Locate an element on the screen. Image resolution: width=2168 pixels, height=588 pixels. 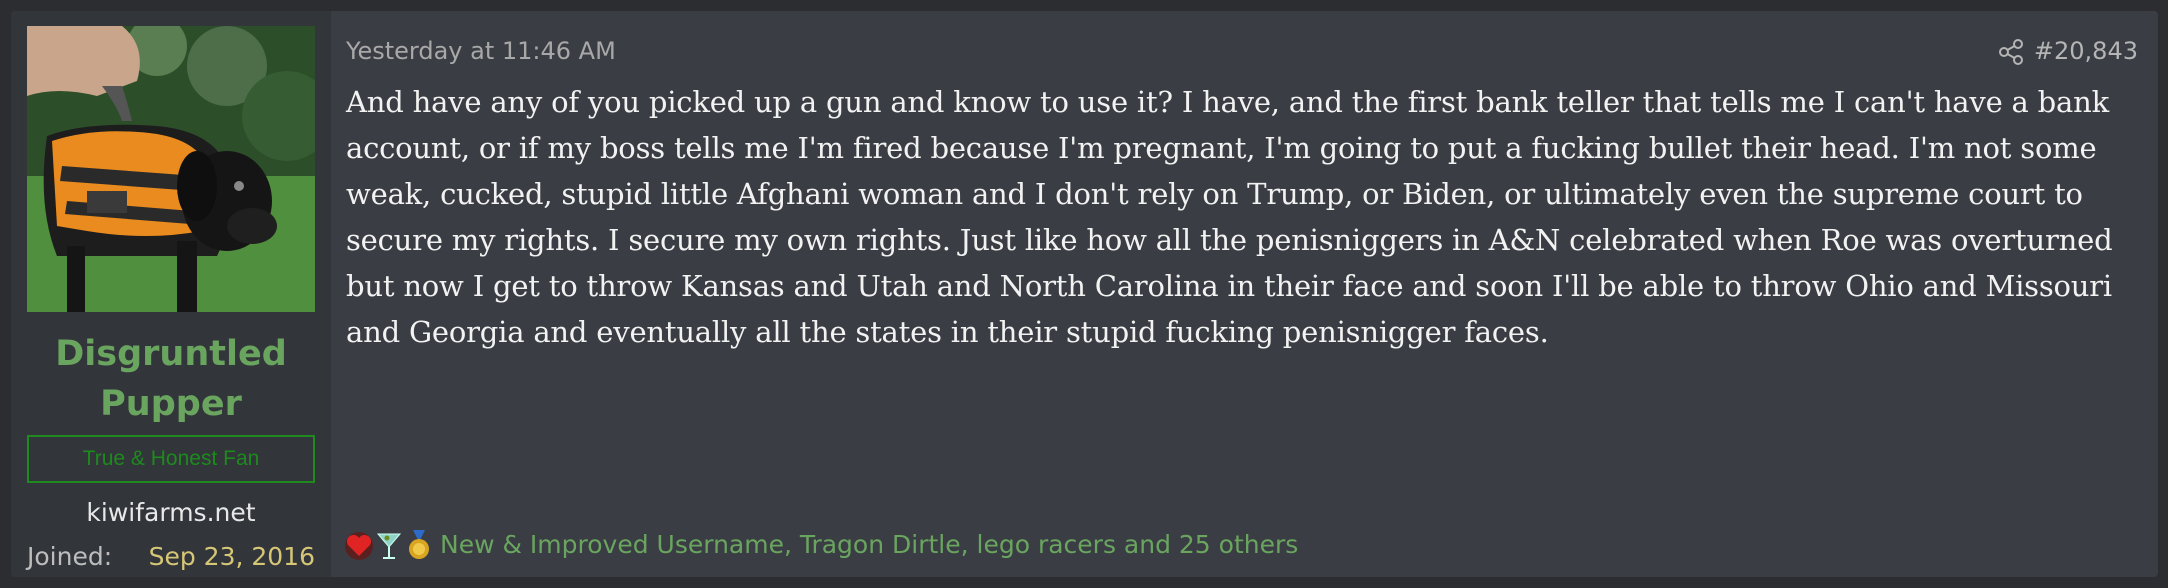
post-number-link: #20,843 is located at coordinates (2086, 51).